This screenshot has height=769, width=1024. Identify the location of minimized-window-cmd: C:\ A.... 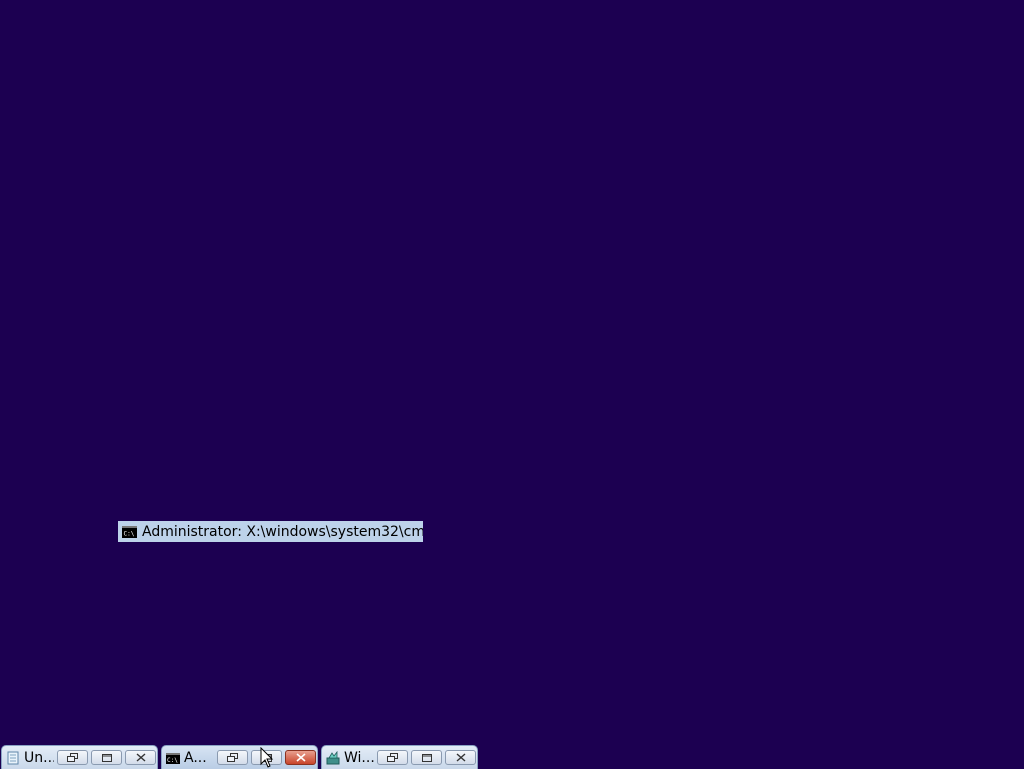
(239, 757).